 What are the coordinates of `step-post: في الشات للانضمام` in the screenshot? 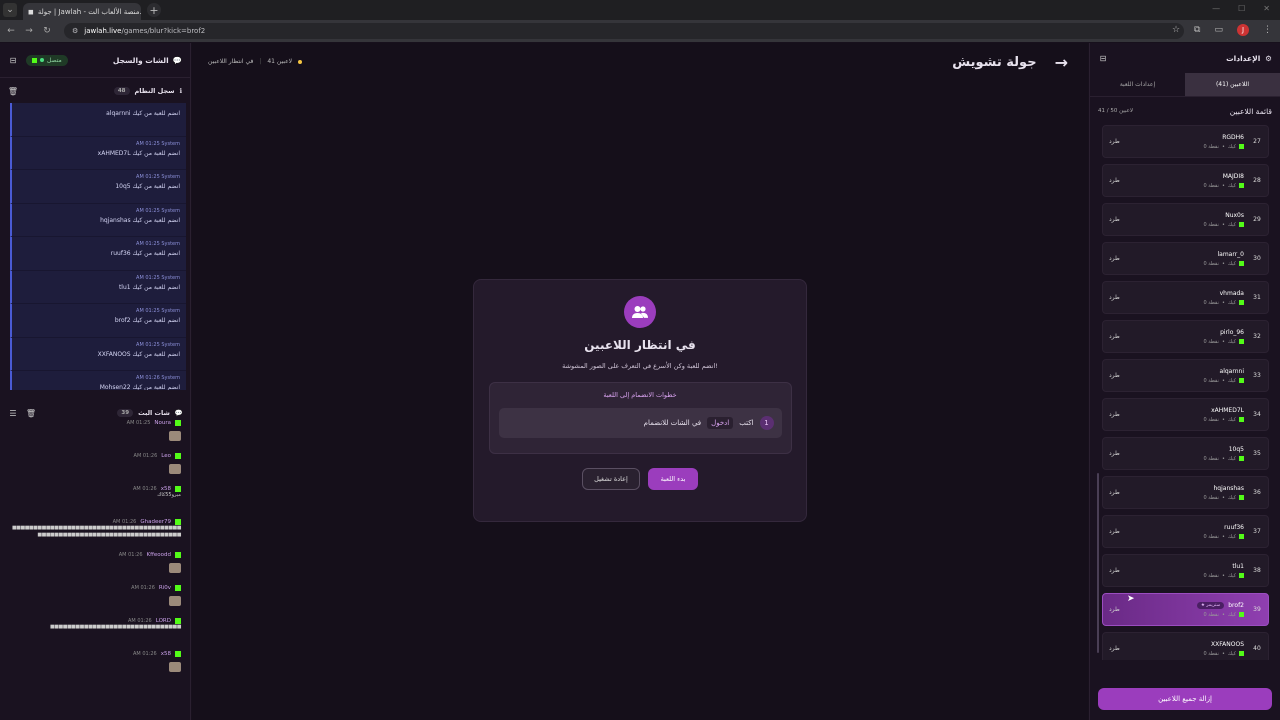 It's located at (672, 423).